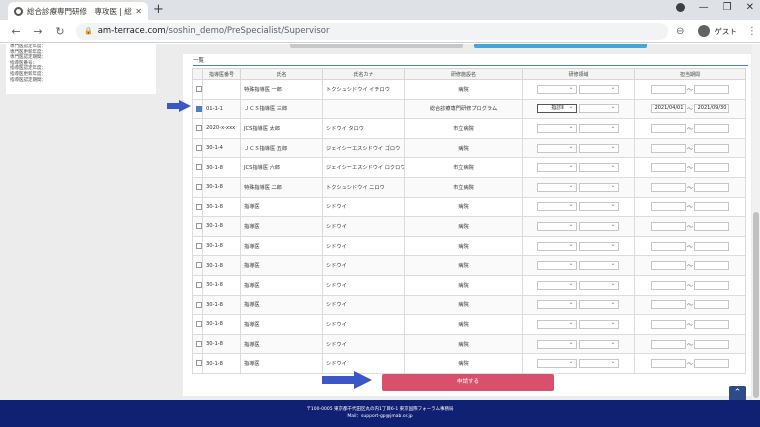 This screenshot has width=760, height=427. Describe the element at coordinates (680, 7) in the screenshot. I see `downloads-icon` at that location.